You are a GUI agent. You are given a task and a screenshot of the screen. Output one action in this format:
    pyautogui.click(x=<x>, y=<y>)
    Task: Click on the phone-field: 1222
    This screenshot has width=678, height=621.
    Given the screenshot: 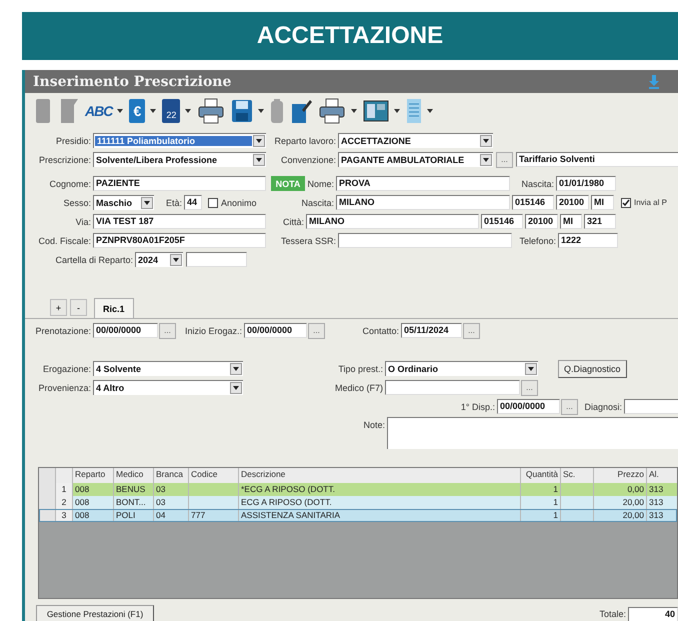 What is the action you would take?
    pyautogui.click(x=588, y=240)
    